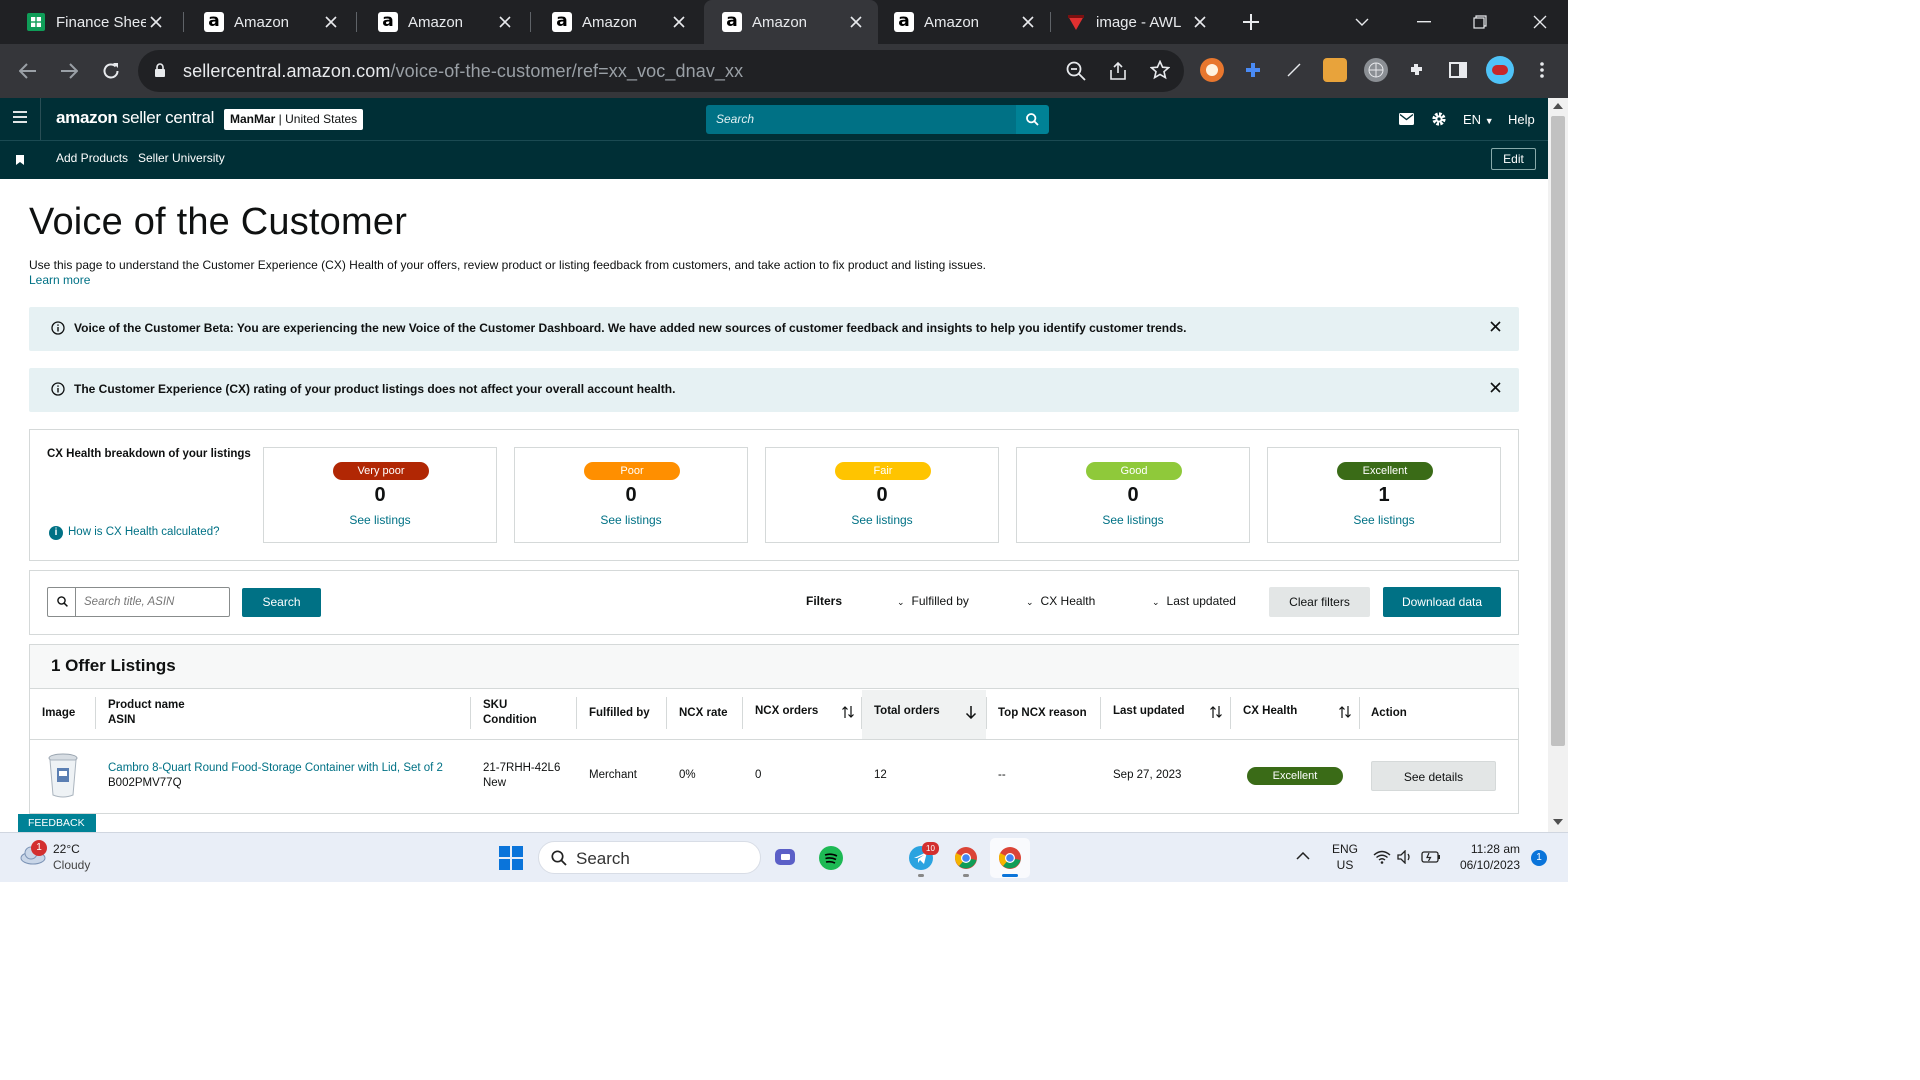  I want to click on extensions-puzzle-icon, so click(1417, 70).